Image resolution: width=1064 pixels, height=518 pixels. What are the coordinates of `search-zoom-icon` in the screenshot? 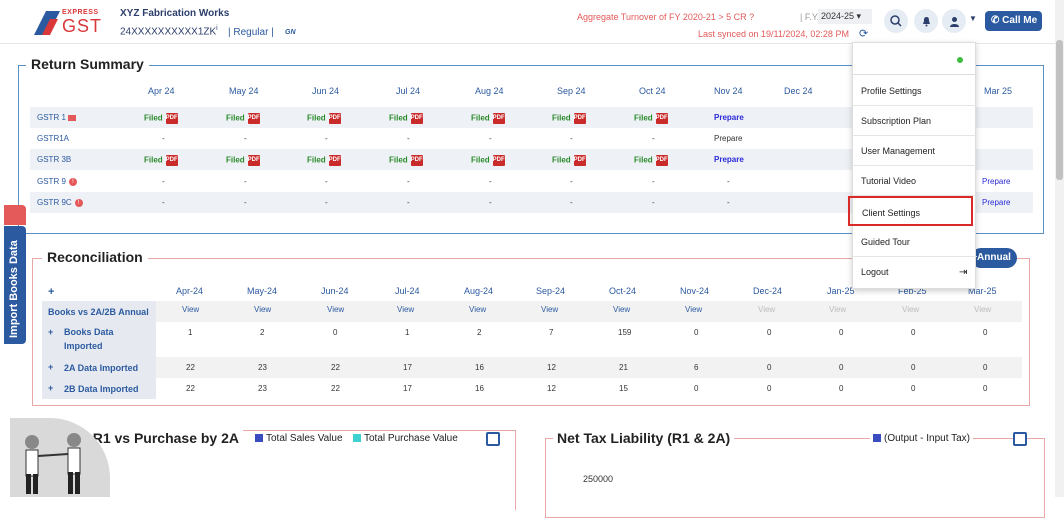 It's located at (896, 21).